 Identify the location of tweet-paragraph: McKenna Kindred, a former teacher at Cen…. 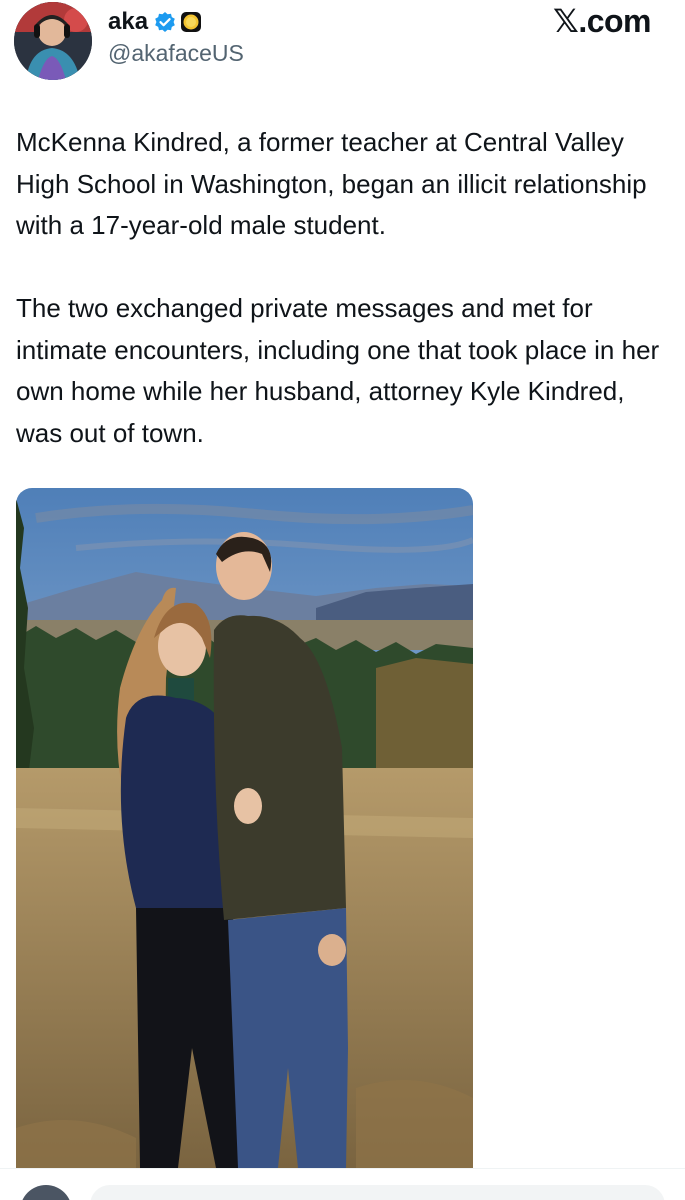
(331, 183).